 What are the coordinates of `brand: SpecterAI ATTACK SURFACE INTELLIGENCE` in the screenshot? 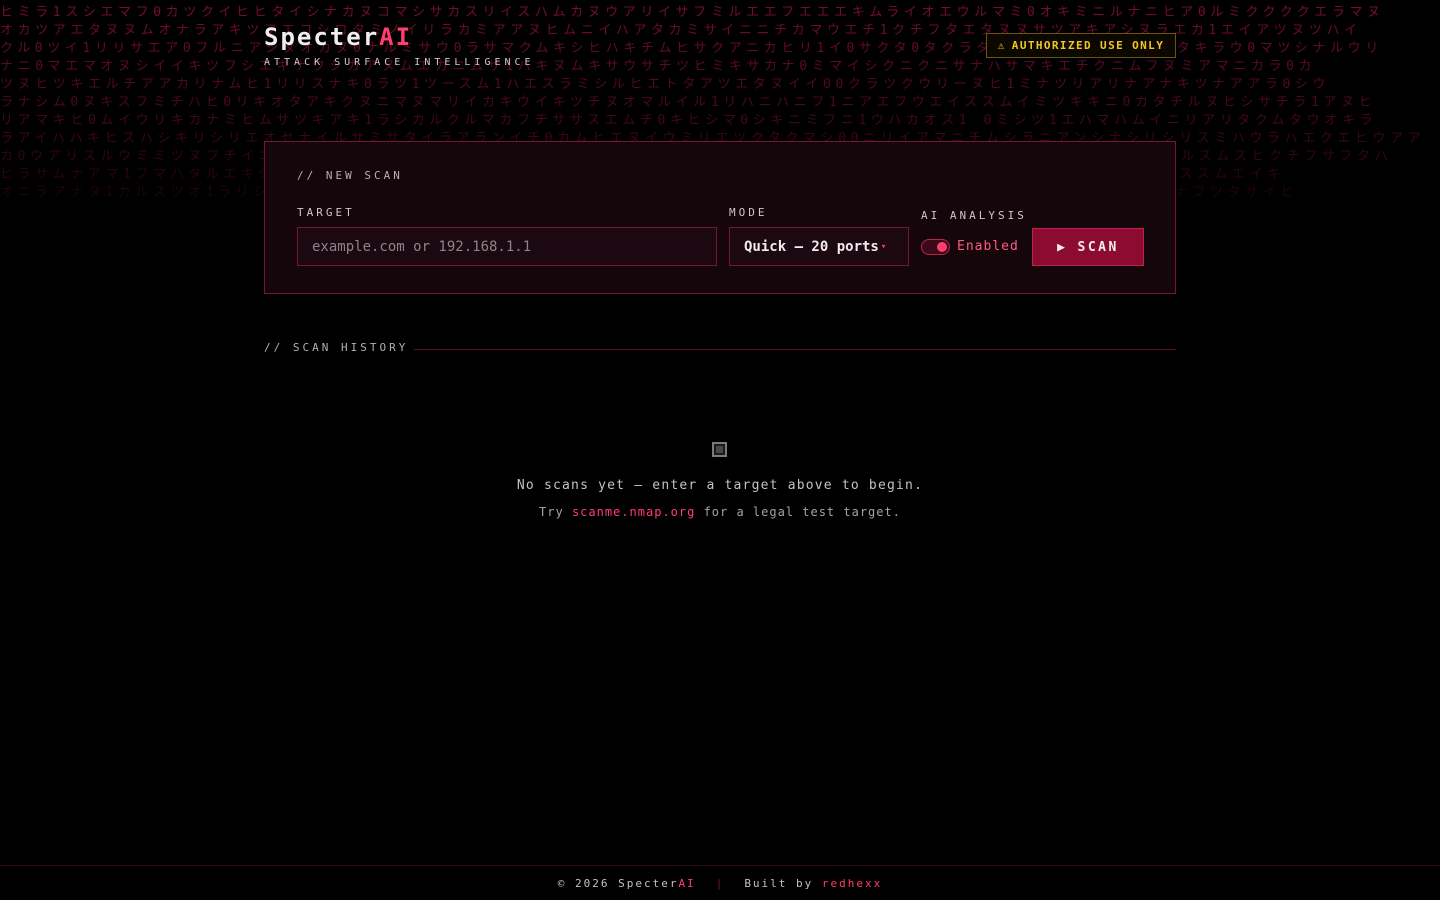 It's located at (399, 45).